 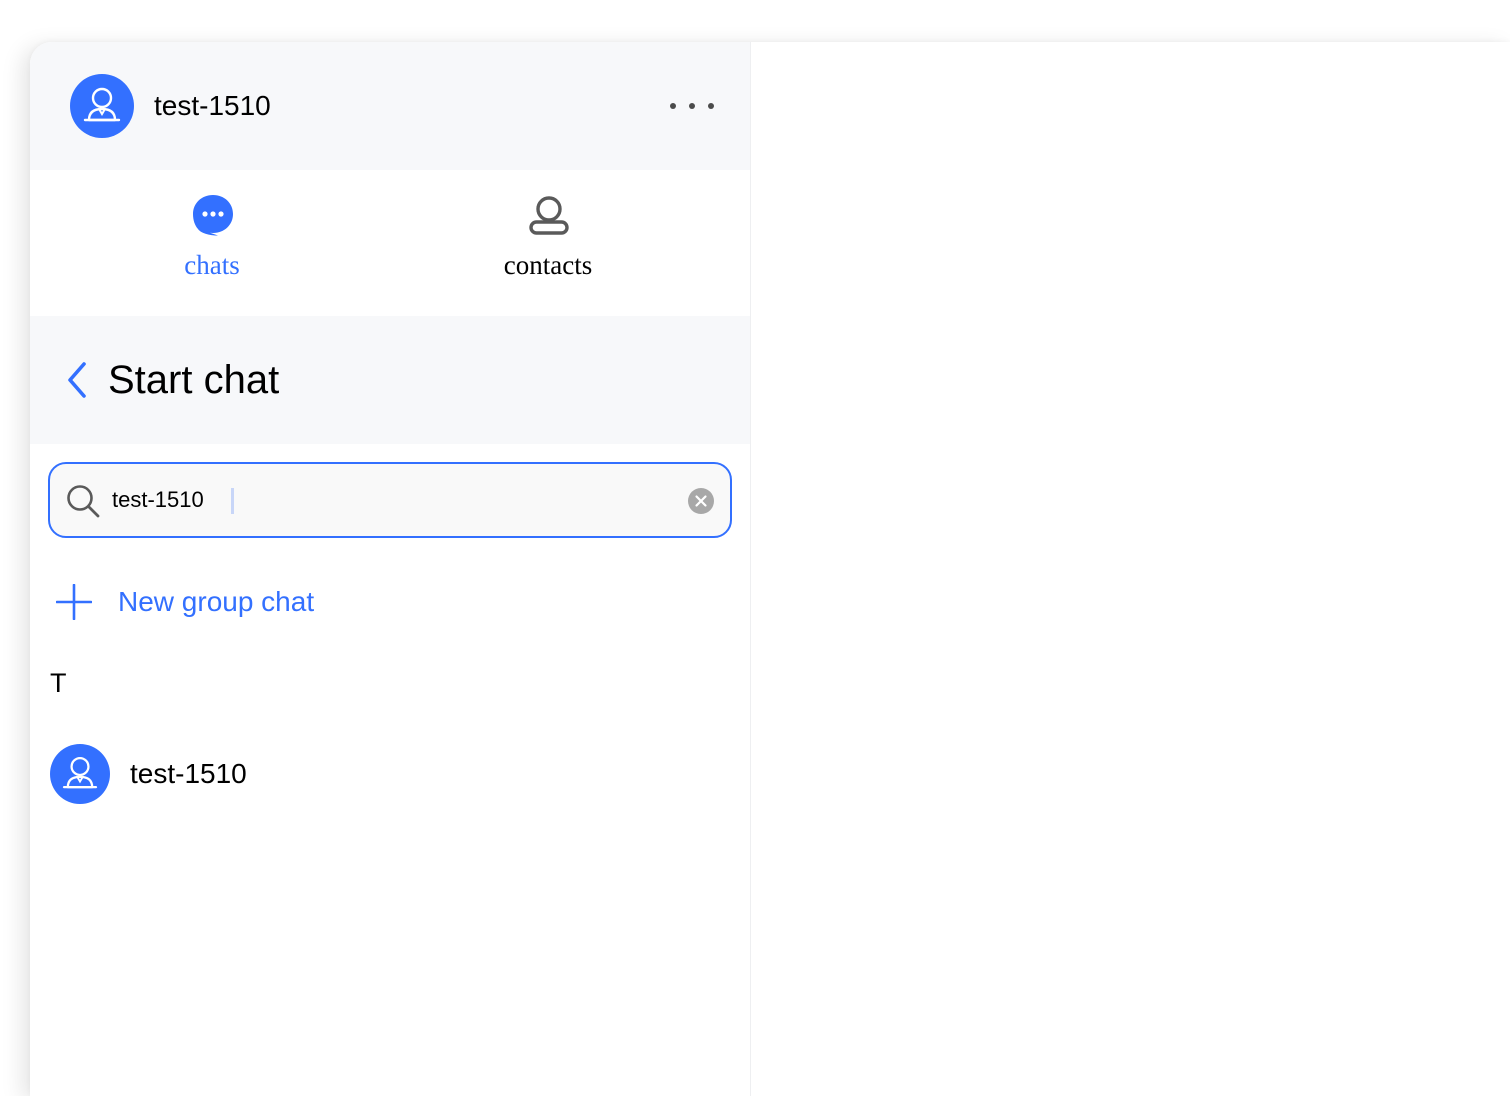 I want to click on person-outline-icon, so click(x=549, y=215).